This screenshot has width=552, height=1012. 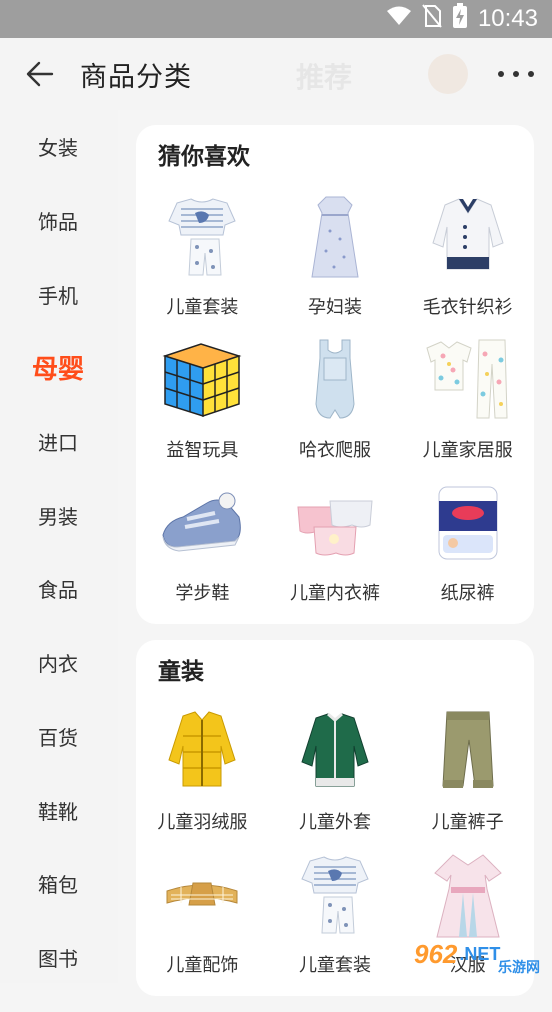 What do you see at coordinates (59, 147) in the screenshot?
I see `sidebar-item-women: 女装` at bounding box center [59, 147].